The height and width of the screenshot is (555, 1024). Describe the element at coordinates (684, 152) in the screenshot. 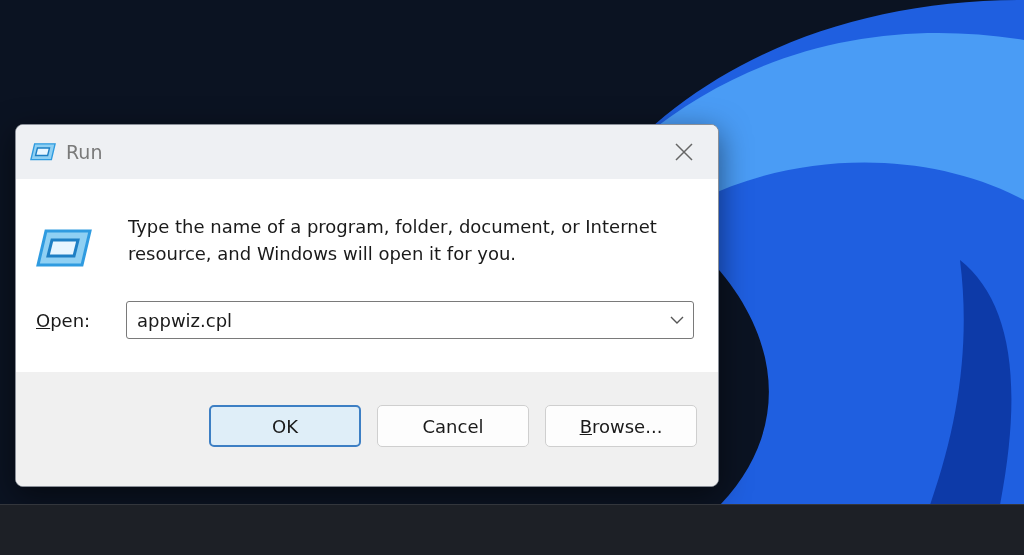

I see `close-icon` at that location.